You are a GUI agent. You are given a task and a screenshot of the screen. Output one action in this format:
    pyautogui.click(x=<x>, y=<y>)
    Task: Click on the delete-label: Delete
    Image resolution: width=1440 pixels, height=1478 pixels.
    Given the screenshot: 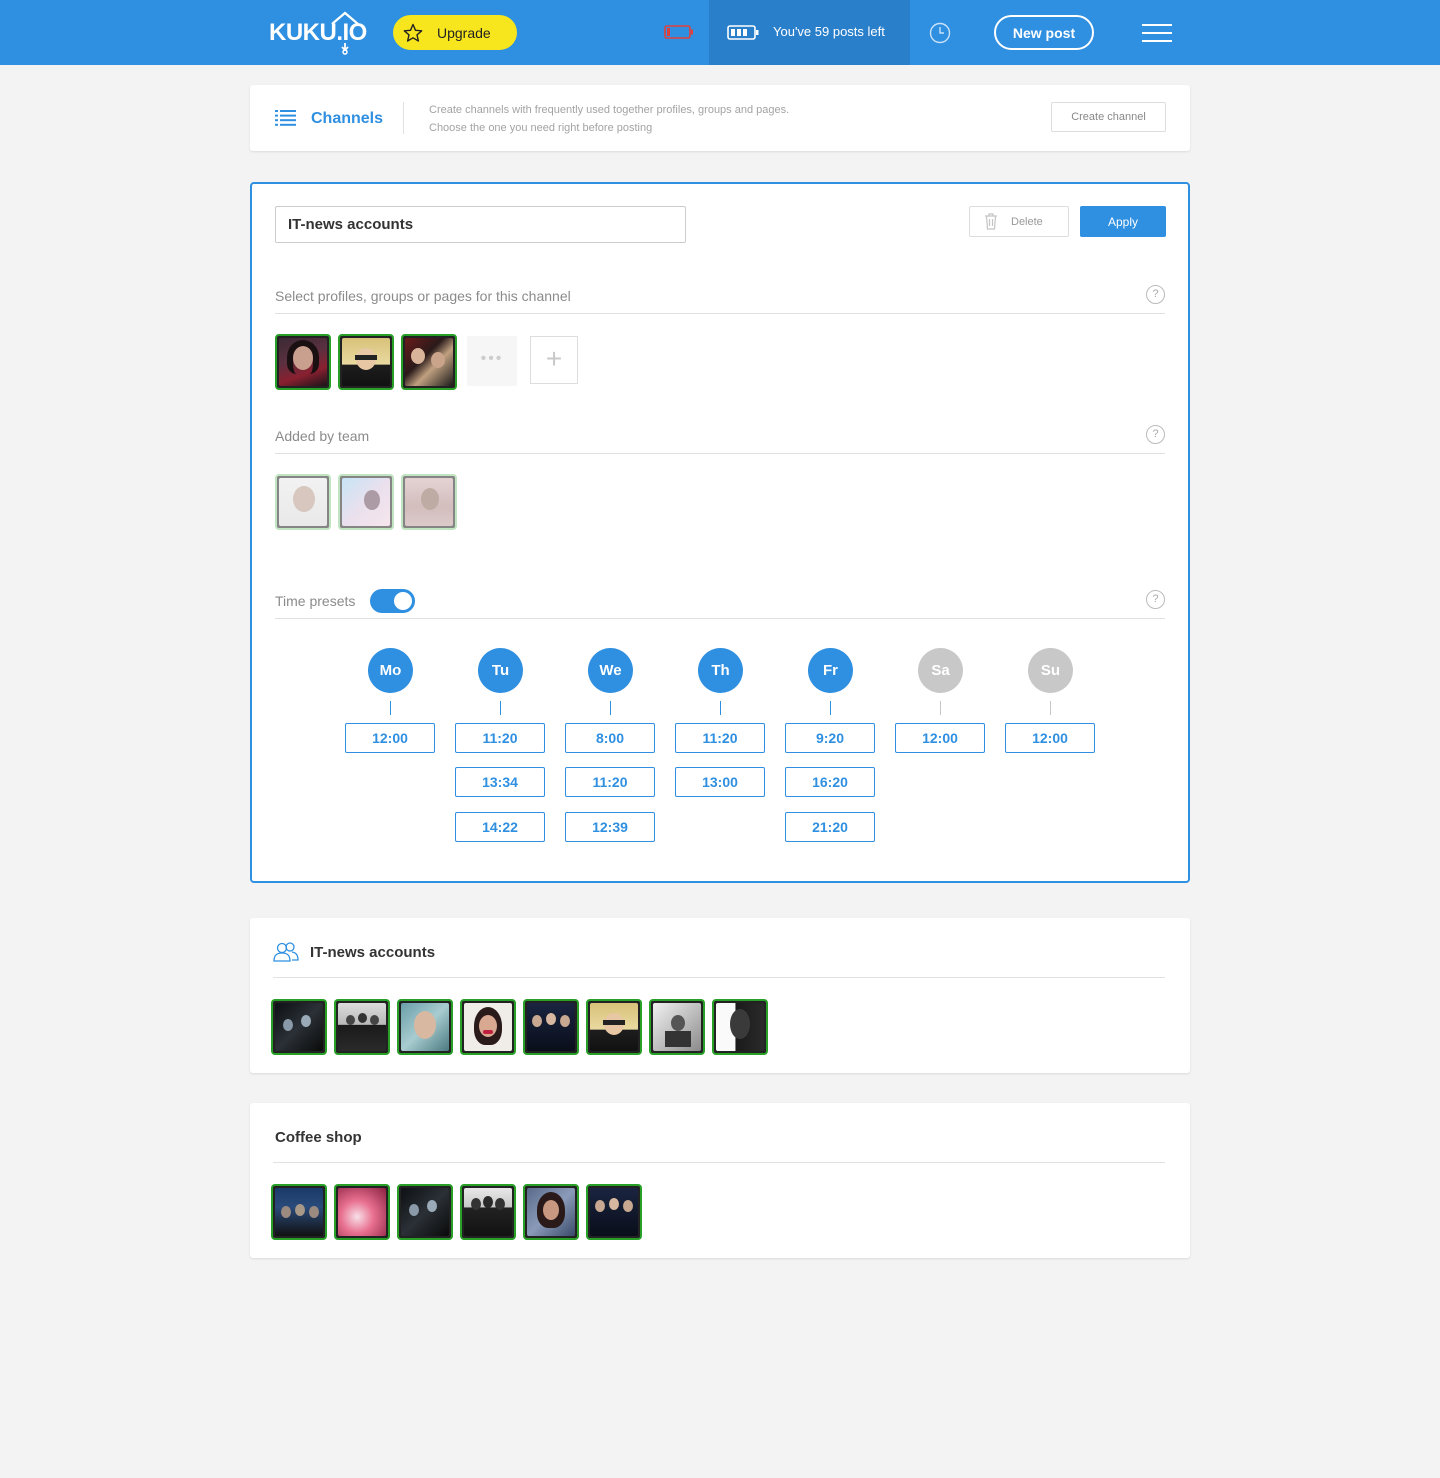 What is the action you would take?
    pyautogui.click(x=1027, y=221)
    